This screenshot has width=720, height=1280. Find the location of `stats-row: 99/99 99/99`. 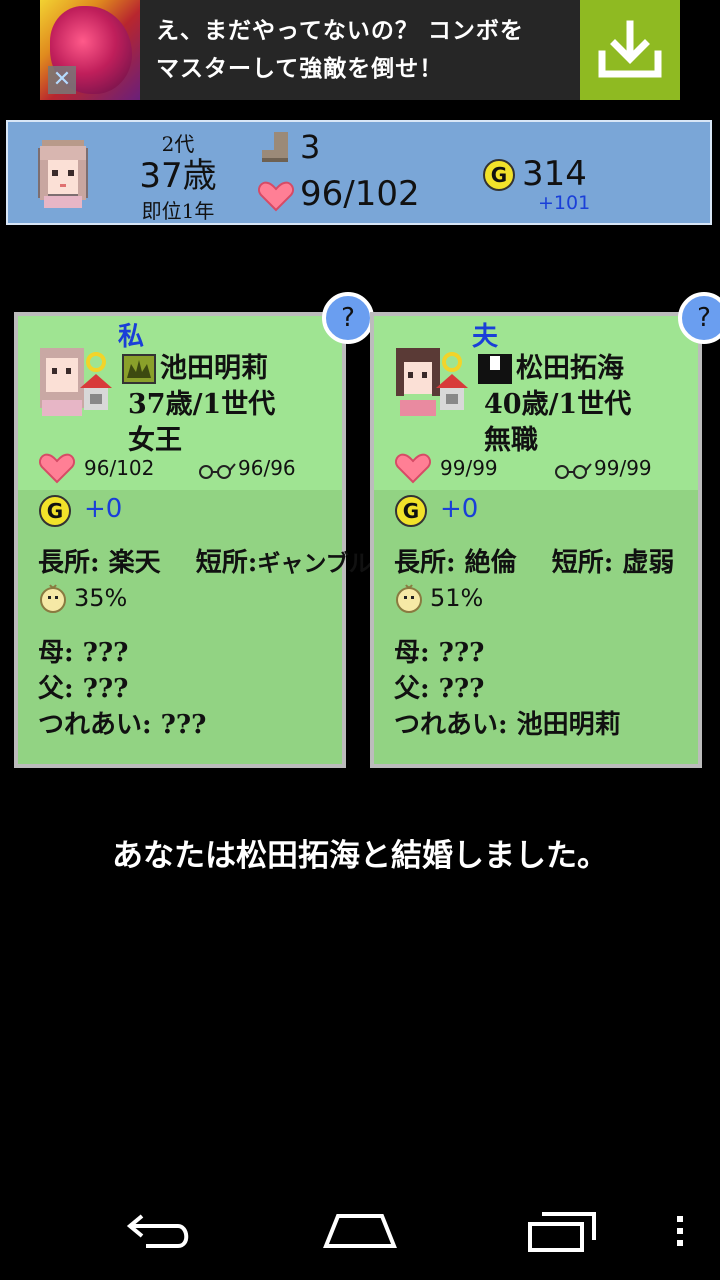

stats-row: 99/99 99/99 is located at coordinates (539, 468).